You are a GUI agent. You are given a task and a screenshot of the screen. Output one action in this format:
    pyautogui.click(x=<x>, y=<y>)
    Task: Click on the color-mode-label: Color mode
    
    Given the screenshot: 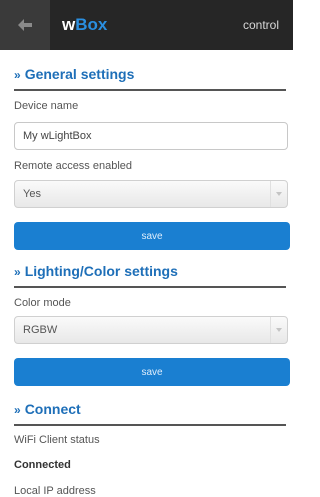 What is the action you would take?
    pyautogui.click(x=42, y=303)
    